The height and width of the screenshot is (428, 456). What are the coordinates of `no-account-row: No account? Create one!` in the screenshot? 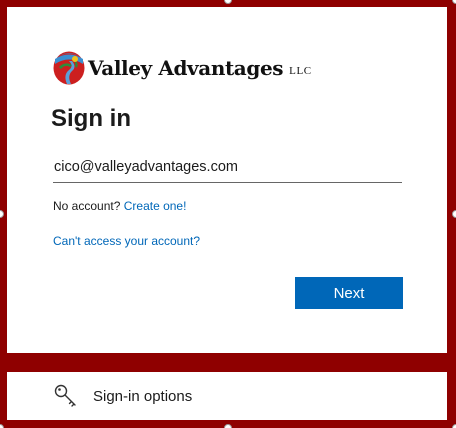 It's located at (119, 206).